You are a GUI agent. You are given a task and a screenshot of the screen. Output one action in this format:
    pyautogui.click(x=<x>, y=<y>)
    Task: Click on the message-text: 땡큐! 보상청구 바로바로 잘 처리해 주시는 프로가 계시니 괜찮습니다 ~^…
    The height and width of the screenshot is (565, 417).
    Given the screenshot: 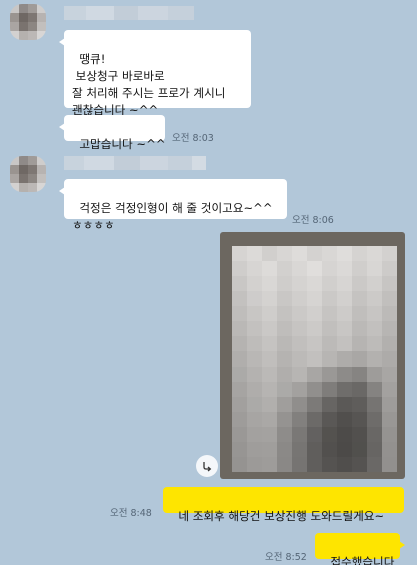 What is the action you would take?
    pyautogui.click(x=149, y=84)
    